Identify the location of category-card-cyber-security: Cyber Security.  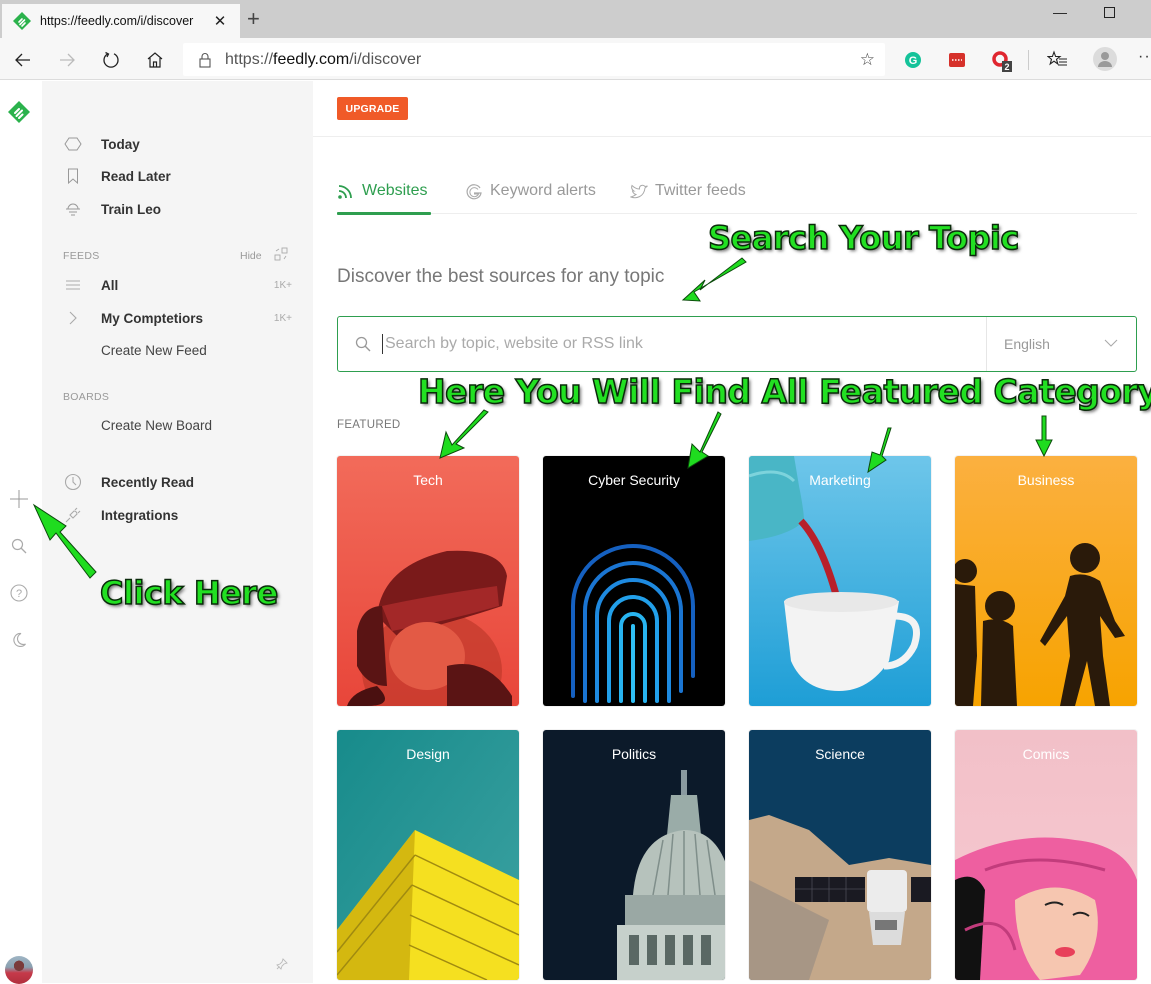
(634, 581).